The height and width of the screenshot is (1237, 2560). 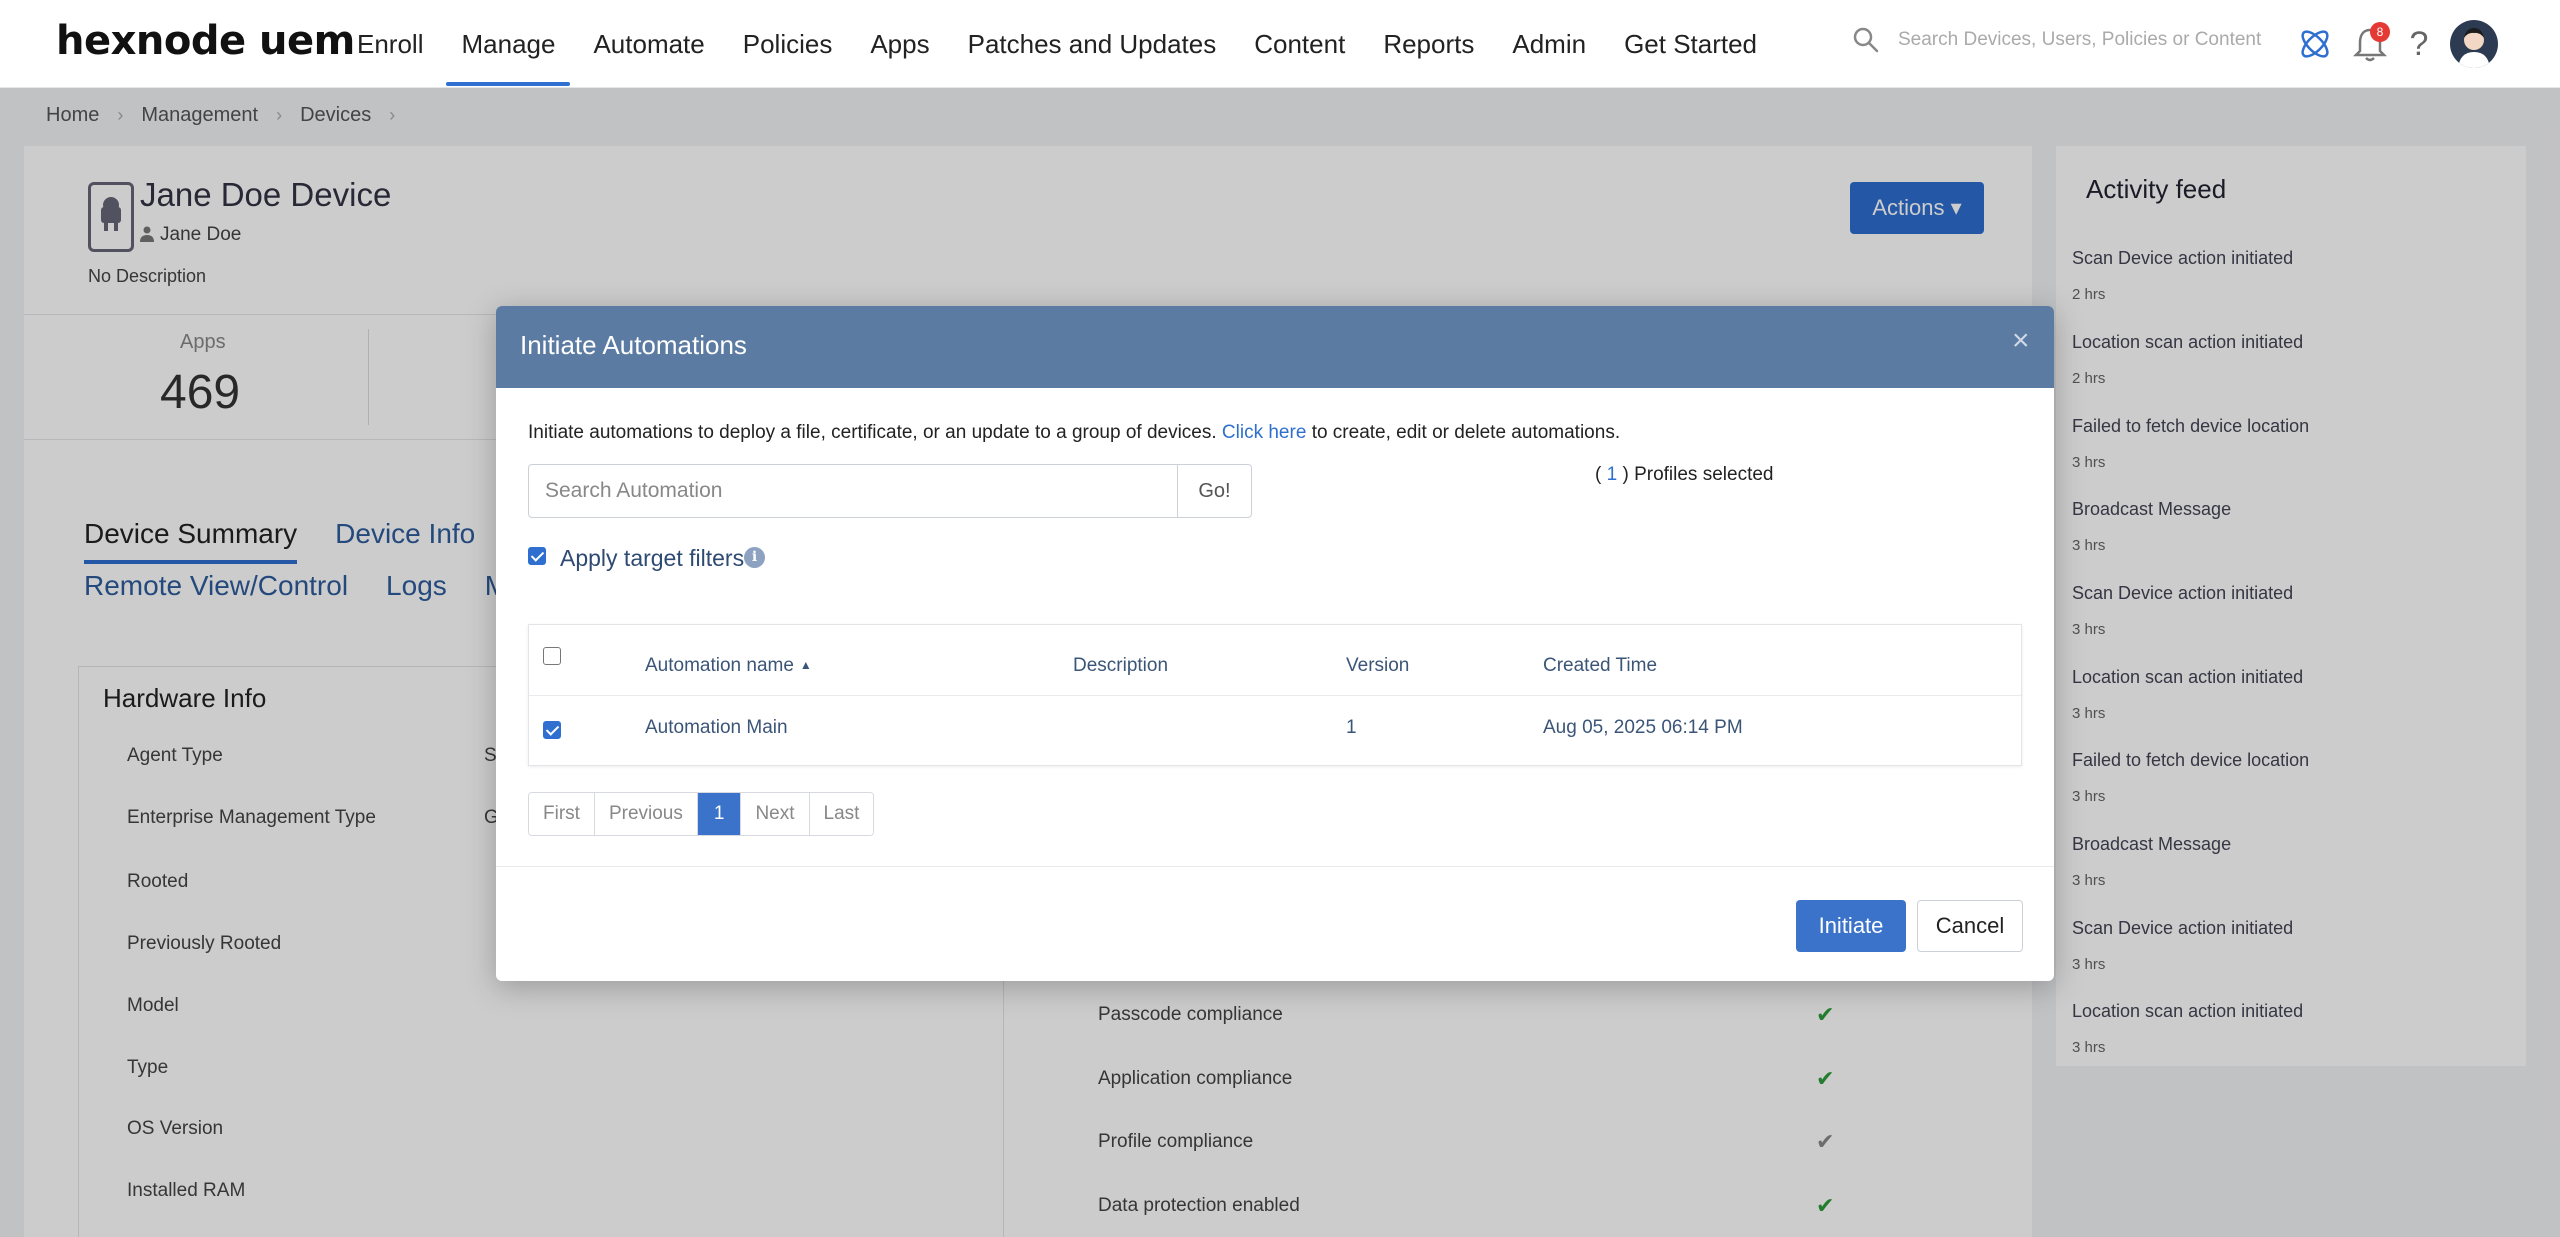 What do you see at coordinates (2315, 44) in the screenshot?
I see `hexnode-connect-icon` at bounding box center [2315, 44].